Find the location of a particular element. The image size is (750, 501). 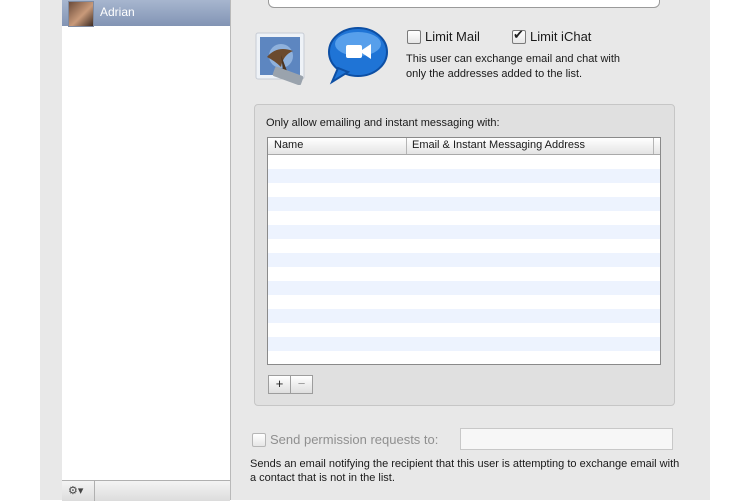

add-contact-button: + is located at coordinates (279, 384).